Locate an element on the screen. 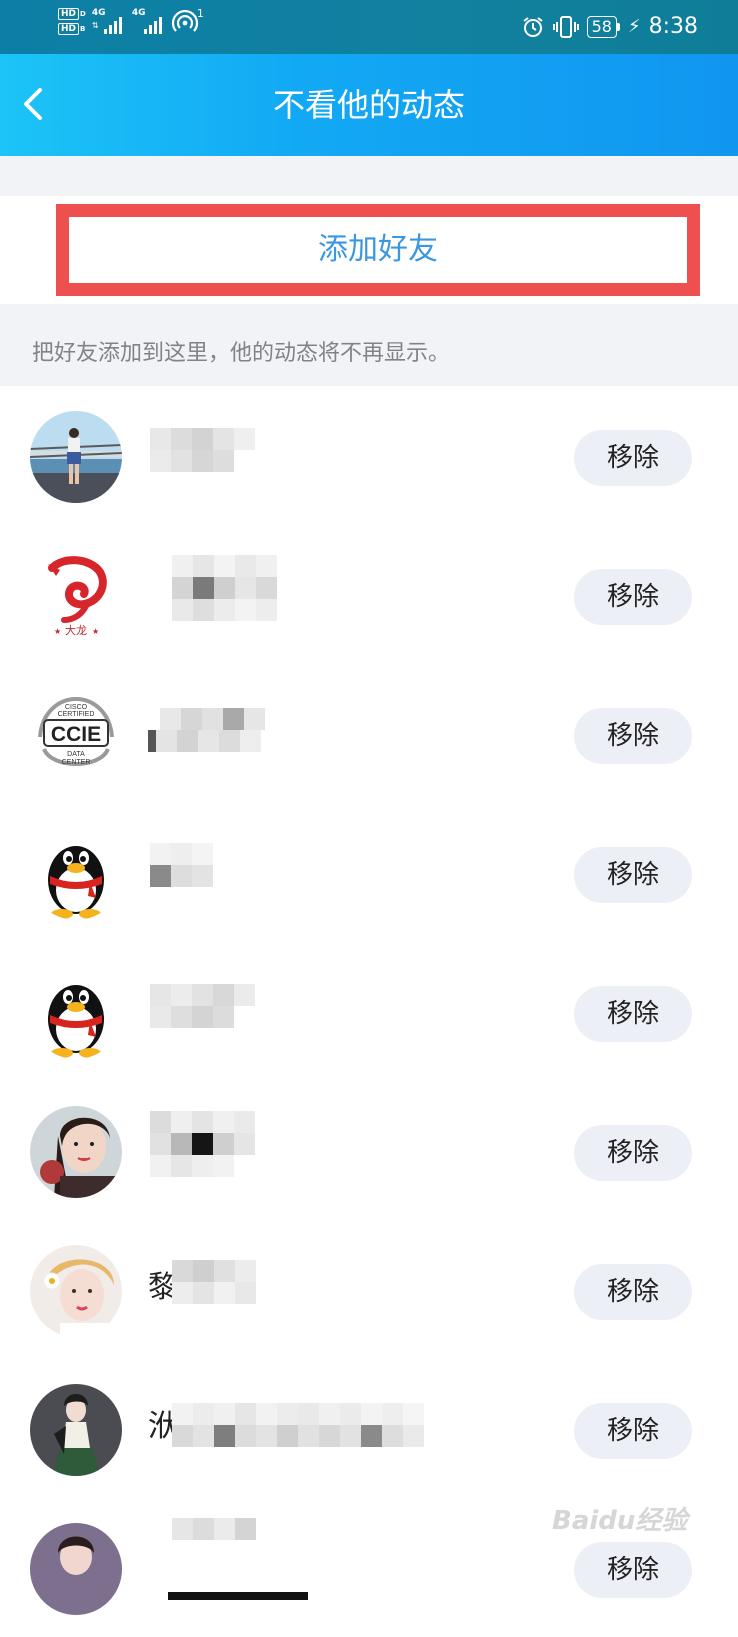  list-item: 大龙 ★ ★ 移除 is located at coordinates (369, 594).